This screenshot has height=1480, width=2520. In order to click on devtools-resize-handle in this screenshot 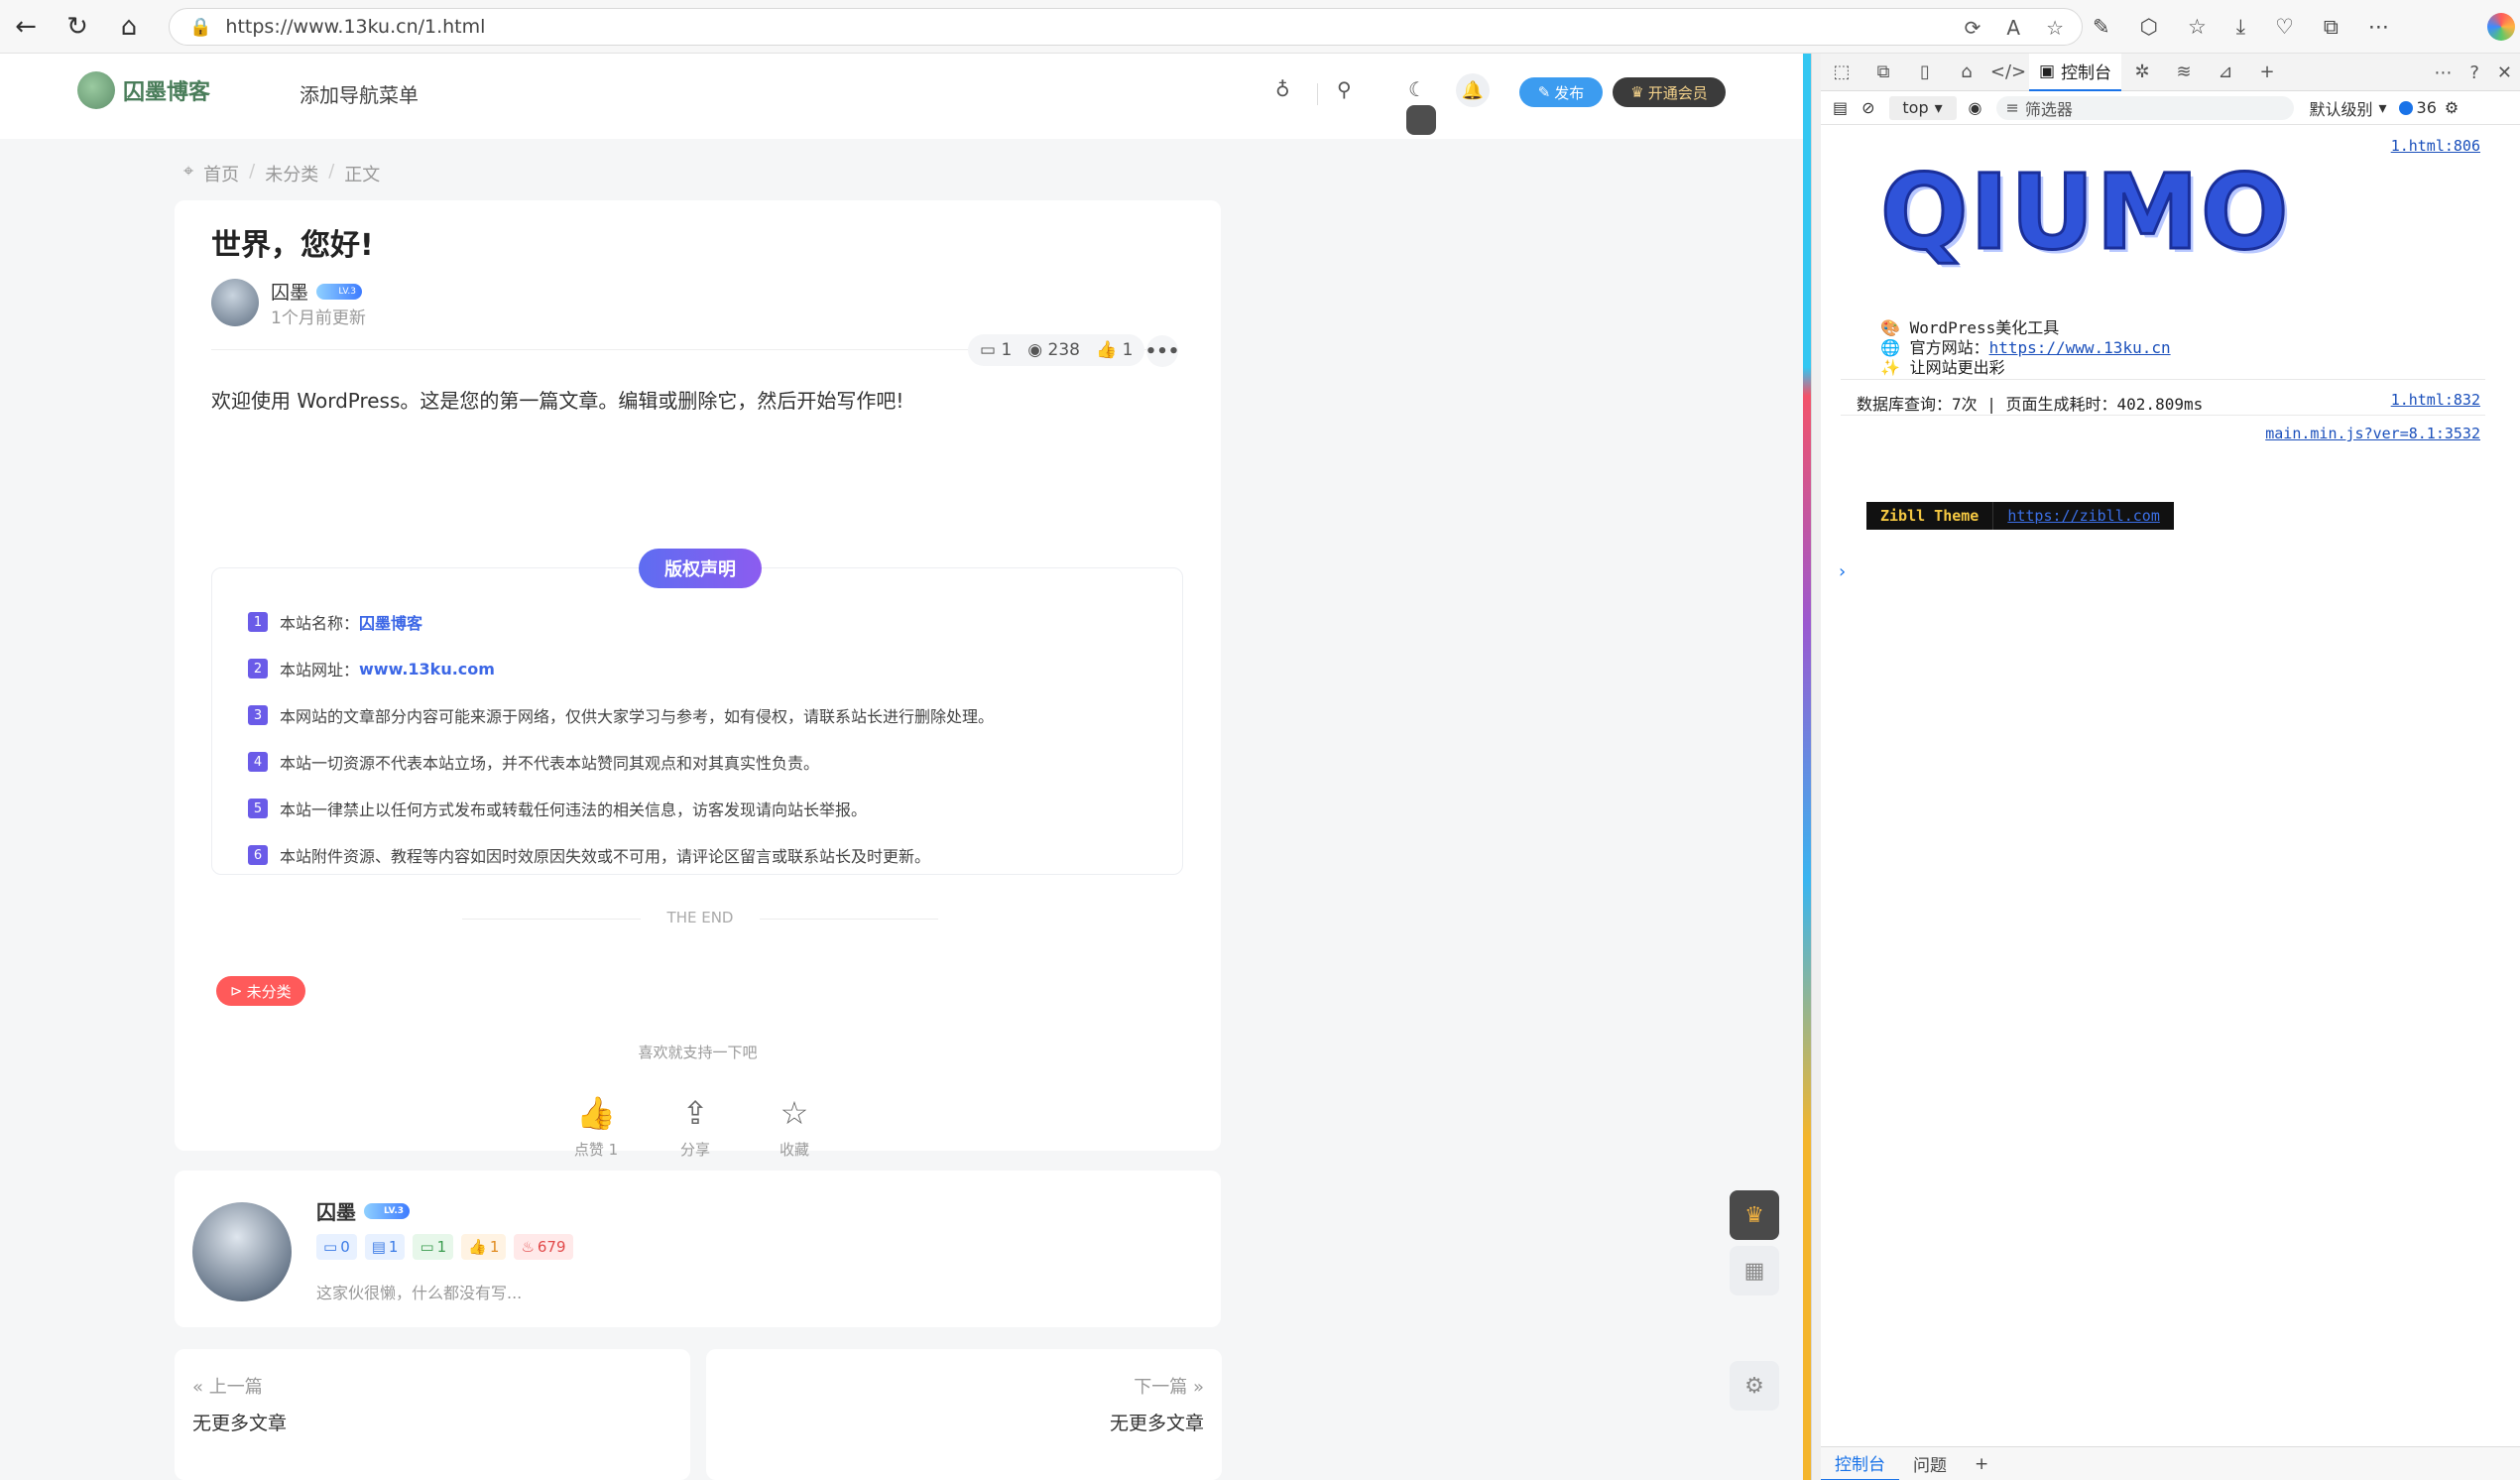, I will do `click(1816, 767)`.